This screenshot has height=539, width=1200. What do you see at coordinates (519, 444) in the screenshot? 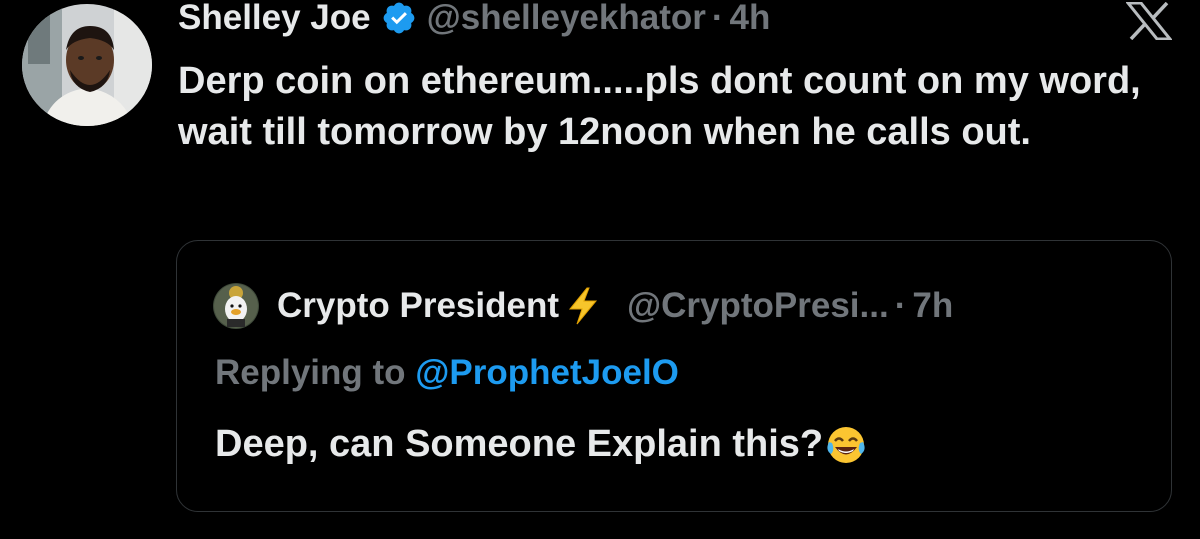
I see `quote-text: Deep, can Someone Explain this?` at bounding box center [519, 444].